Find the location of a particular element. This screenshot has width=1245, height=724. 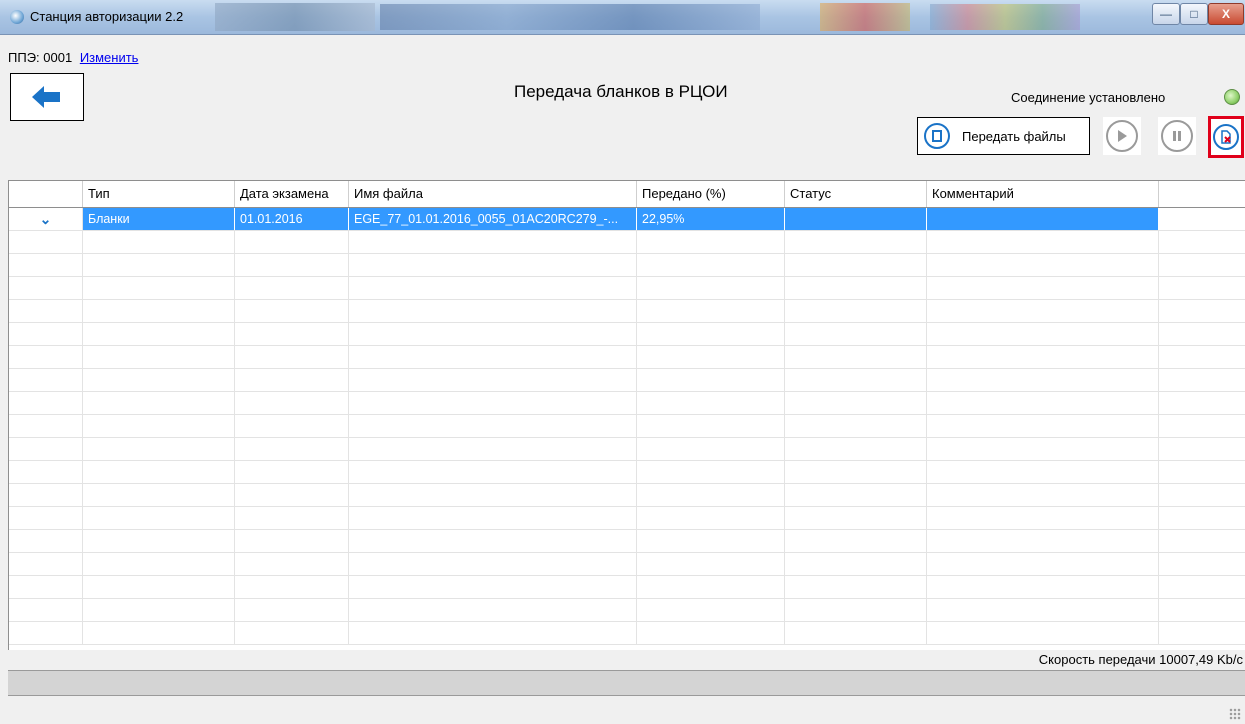

resize-grip-icon is located at coordinates (1235, 714).